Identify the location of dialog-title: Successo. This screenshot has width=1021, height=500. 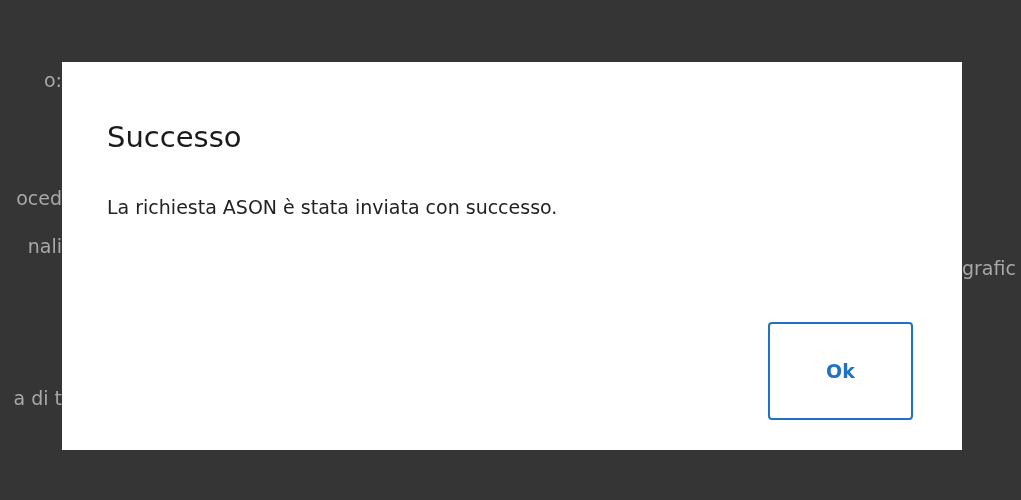
(175, 137).